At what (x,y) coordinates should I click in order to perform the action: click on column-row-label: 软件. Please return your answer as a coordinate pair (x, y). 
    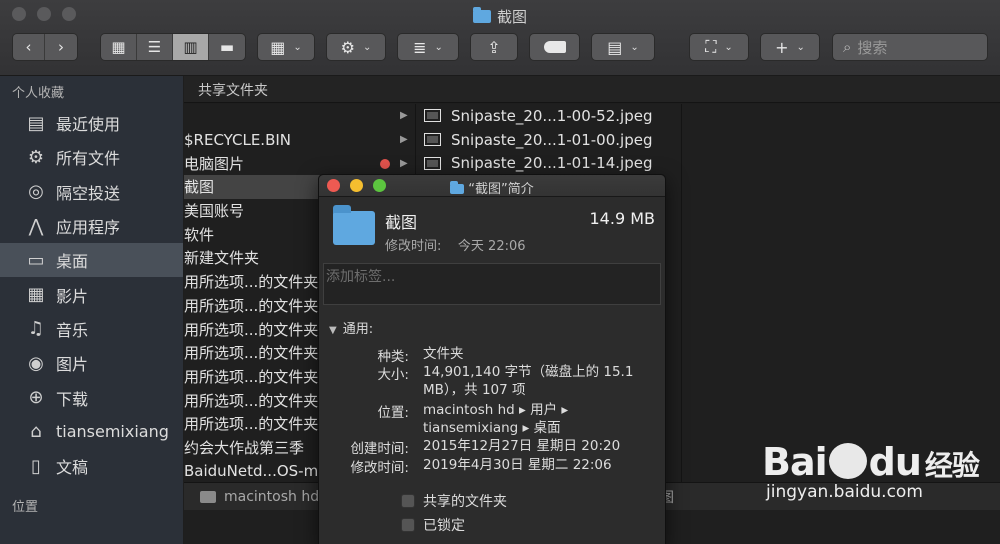
    Looking at the image, I should click on (199, 234).